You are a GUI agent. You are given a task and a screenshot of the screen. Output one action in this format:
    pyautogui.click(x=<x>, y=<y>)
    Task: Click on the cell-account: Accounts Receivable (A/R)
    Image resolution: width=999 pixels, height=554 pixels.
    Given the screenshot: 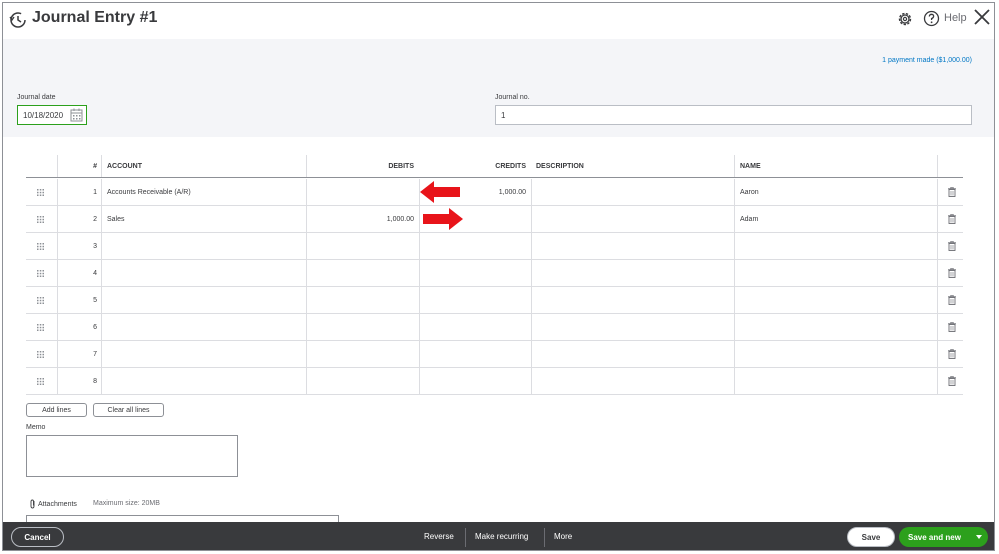 What is the action you would take?
    pyautogui.click(x=203, y=192)
    